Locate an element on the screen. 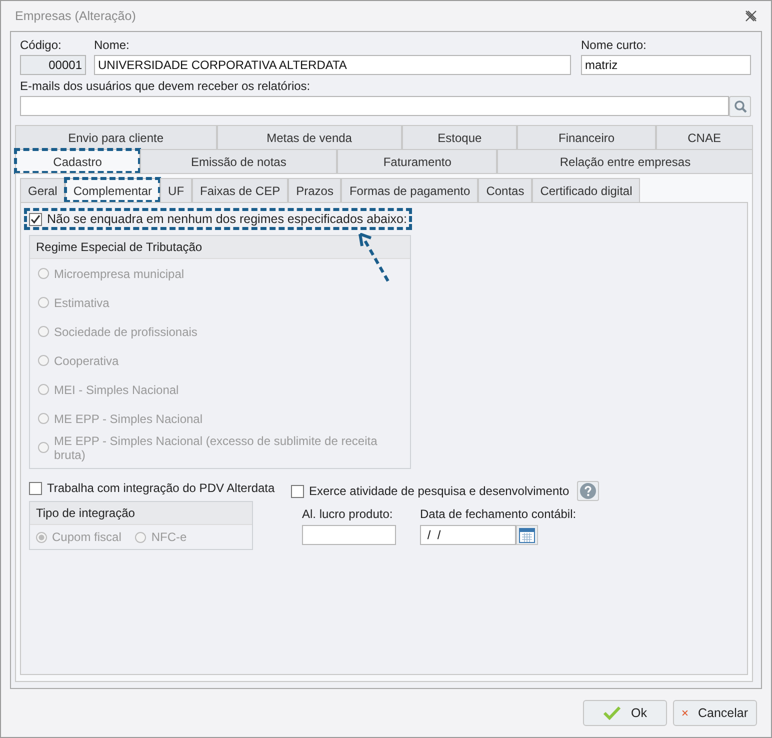  radio-label: Cupom fiscal is located at coordinates (87, 537).